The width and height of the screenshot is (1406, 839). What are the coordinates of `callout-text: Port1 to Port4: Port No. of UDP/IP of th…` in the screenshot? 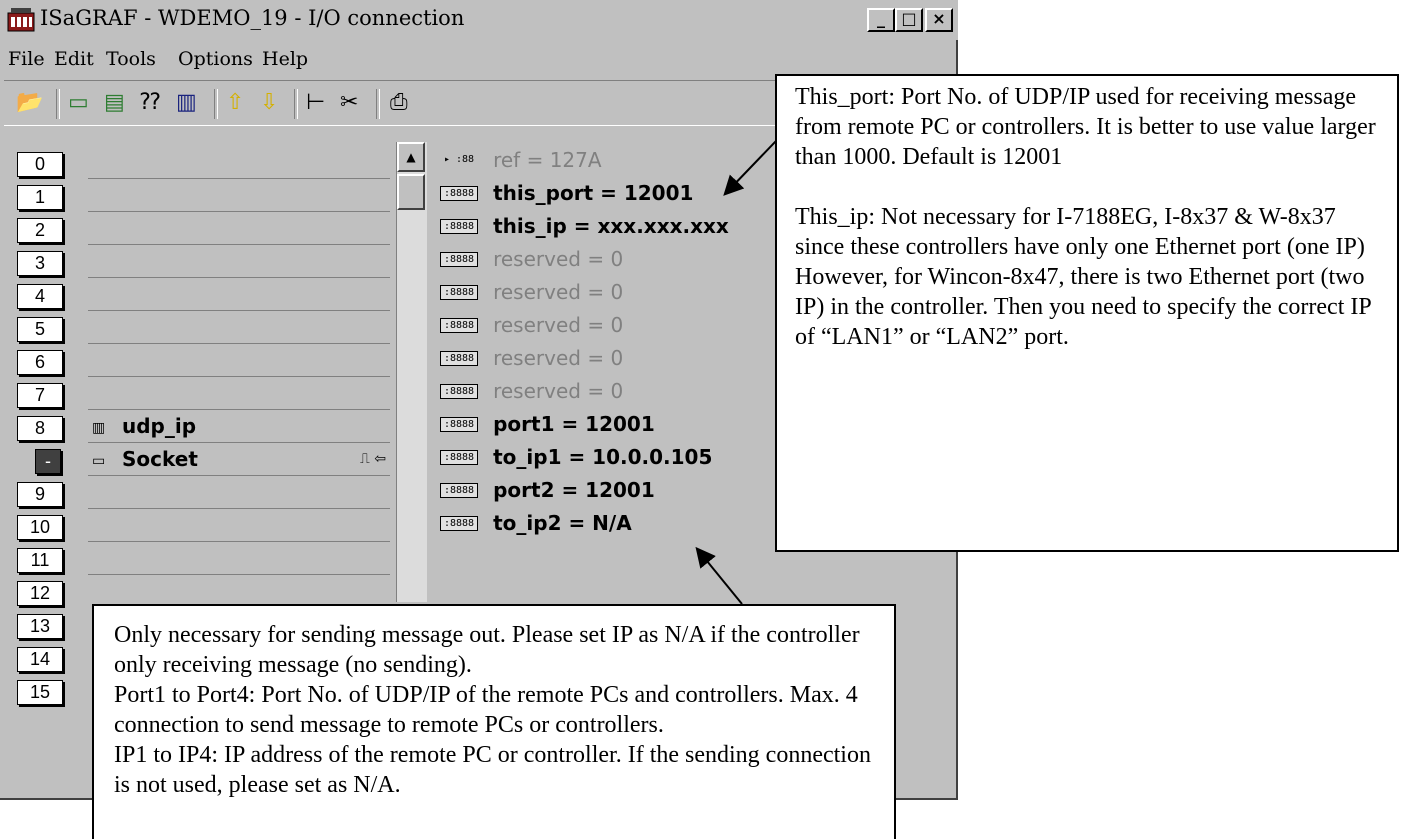 It's located at (486, 710).